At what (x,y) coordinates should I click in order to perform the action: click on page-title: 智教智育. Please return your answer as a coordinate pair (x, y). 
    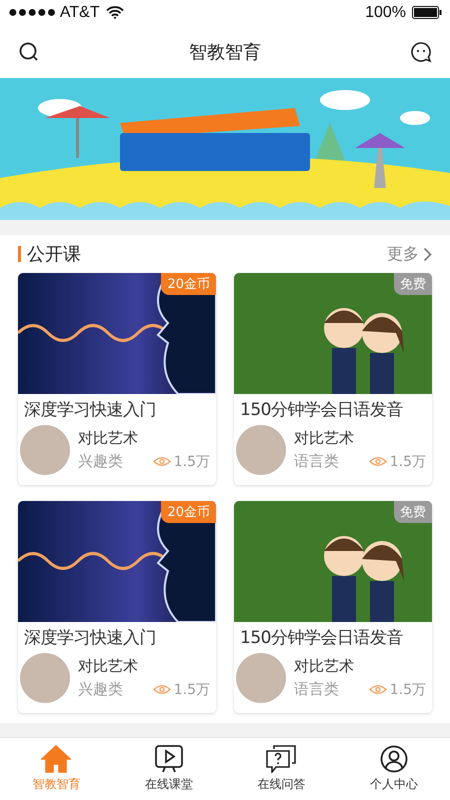
    Looking at the image, I should click on (225, 52).